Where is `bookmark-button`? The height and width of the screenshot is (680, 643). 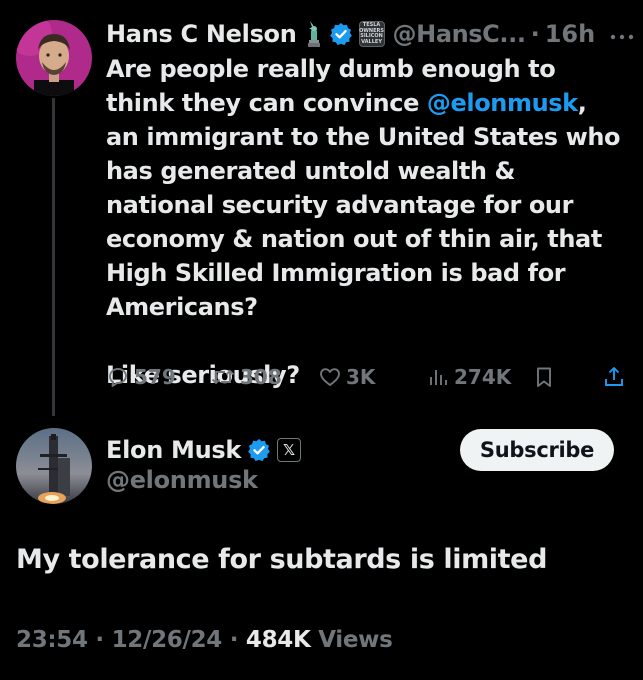 bookmark-button is located at coordinates (546, 377).